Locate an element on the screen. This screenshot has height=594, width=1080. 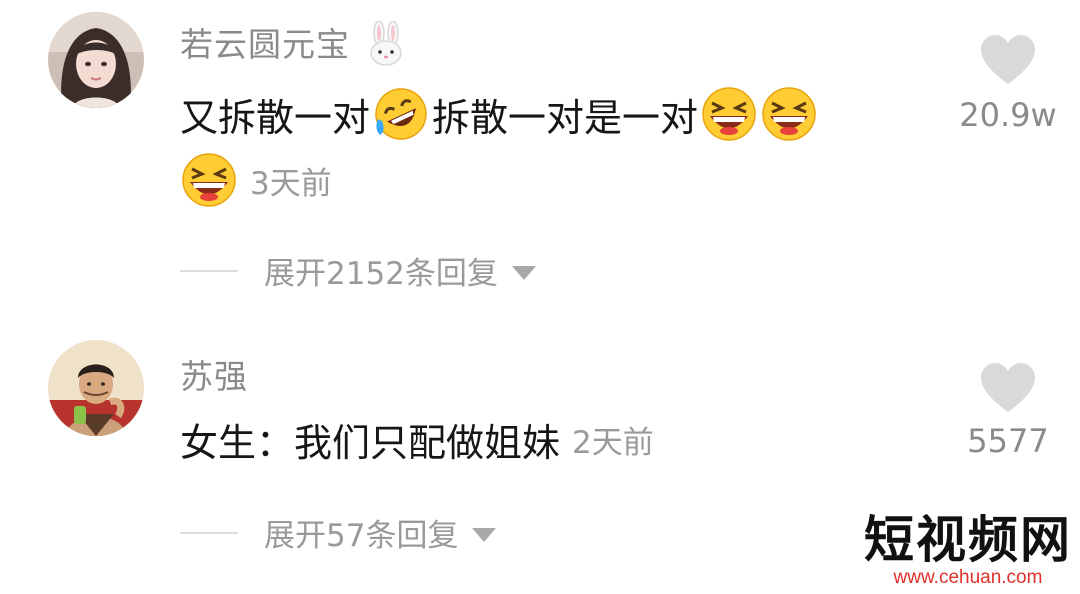
username-text: 苏强 is located at coordinates (214, 376).